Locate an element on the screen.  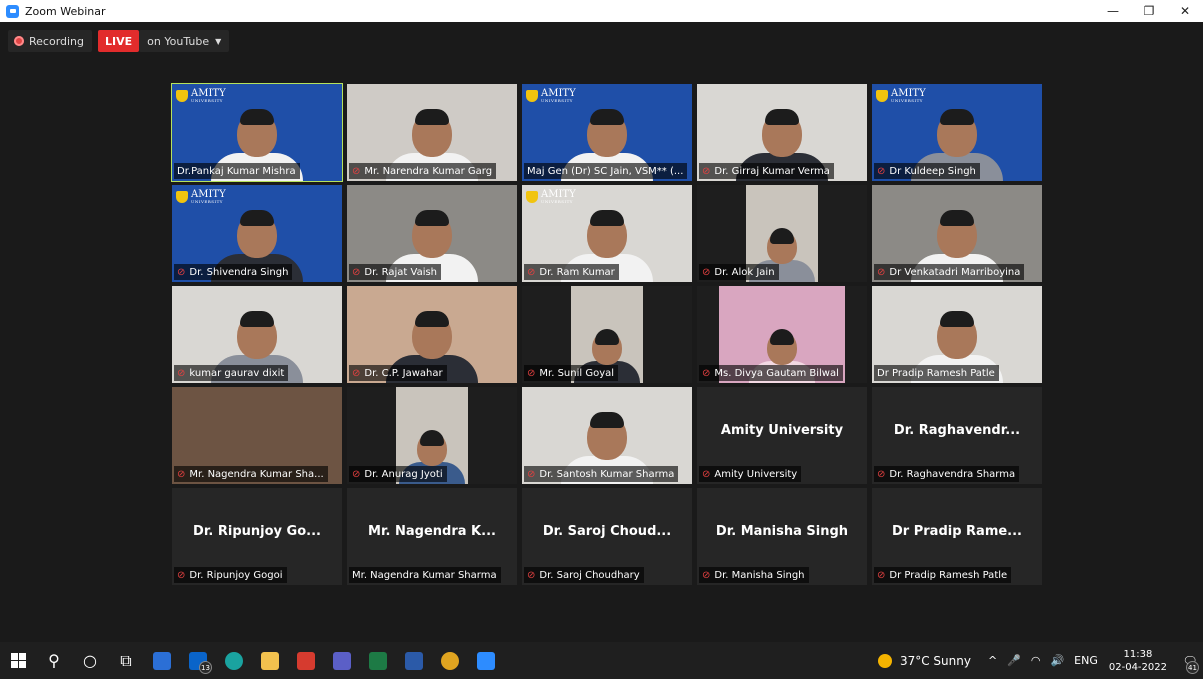
folder-icon is located at coordinates (270, 660).